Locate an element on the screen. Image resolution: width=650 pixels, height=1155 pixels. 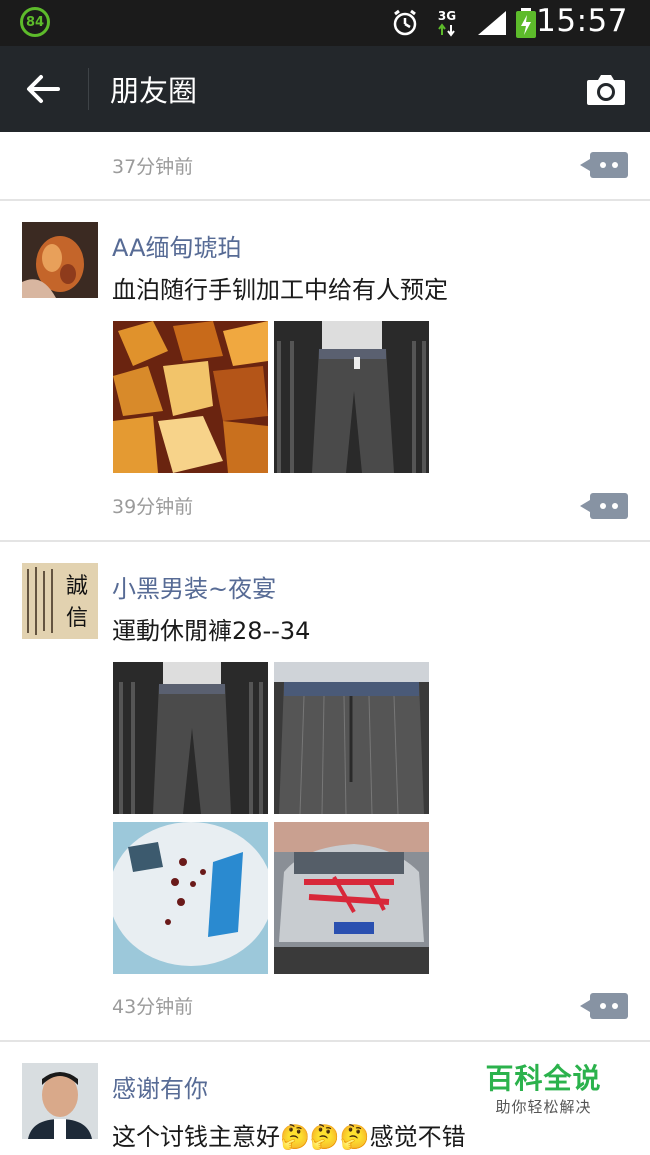
nav-divider is located at coordinates (88, 89).